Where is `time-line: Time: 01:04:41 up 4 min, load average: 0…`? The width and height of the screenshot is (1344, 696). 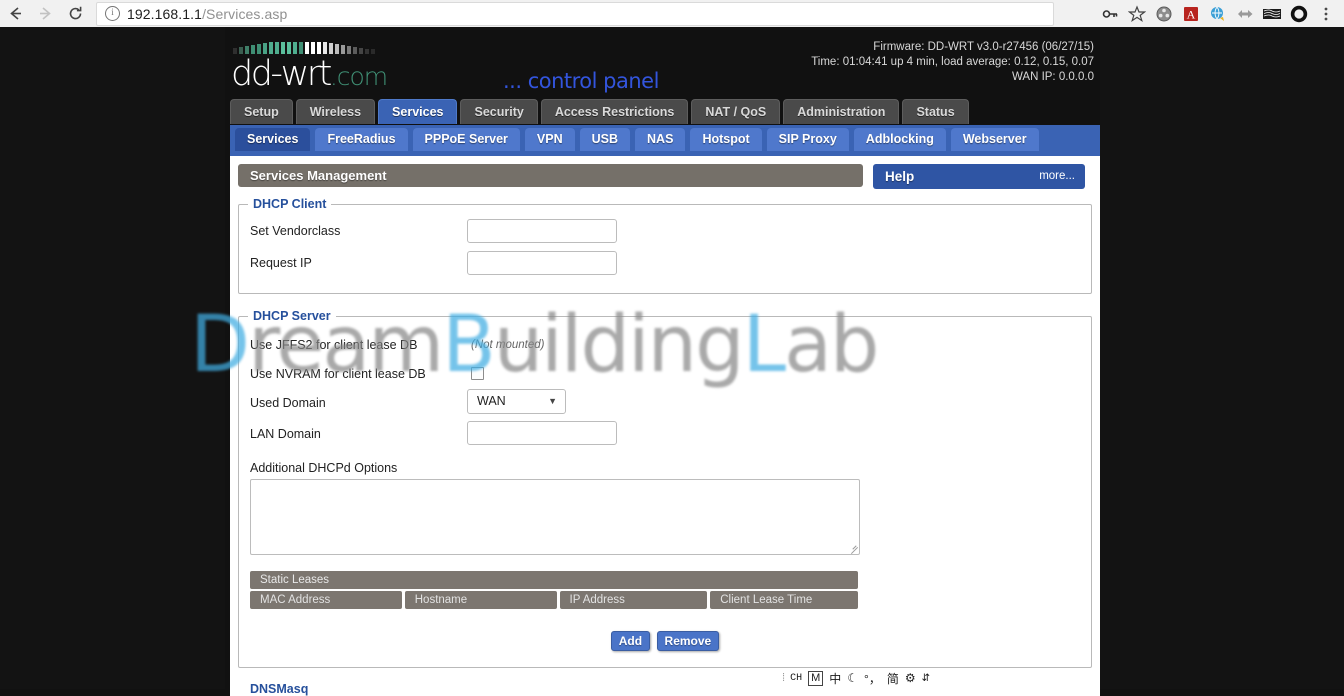
time-line: Time: 01:04:41 up 4 min, load average: 0… is located at coordinates (952, 62).